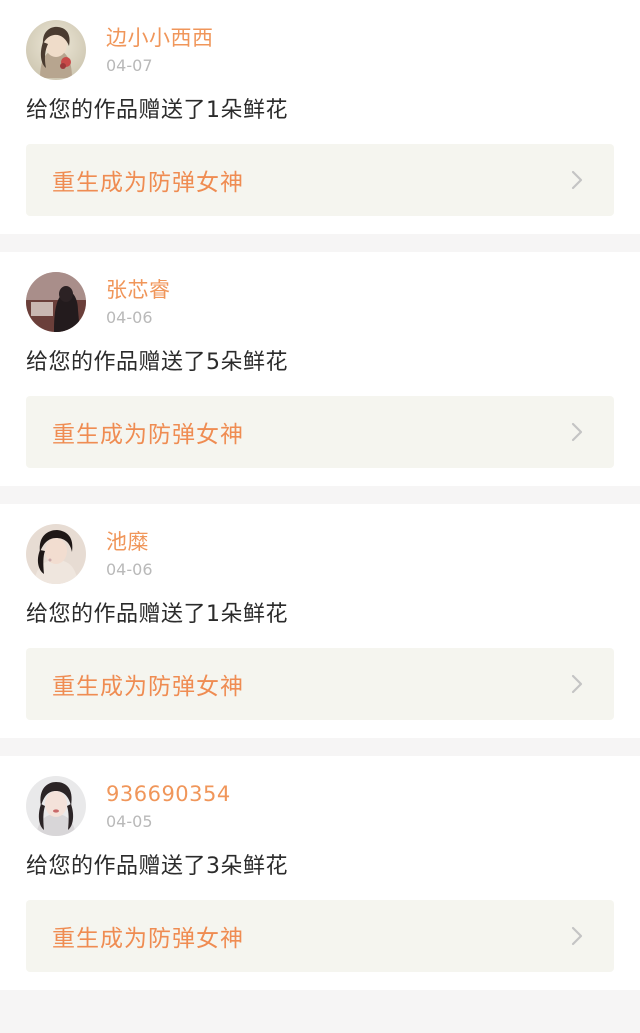  Describe the element at coordinates (138, 290) in the screenshot. I see `username: 张芯睿` at that location.